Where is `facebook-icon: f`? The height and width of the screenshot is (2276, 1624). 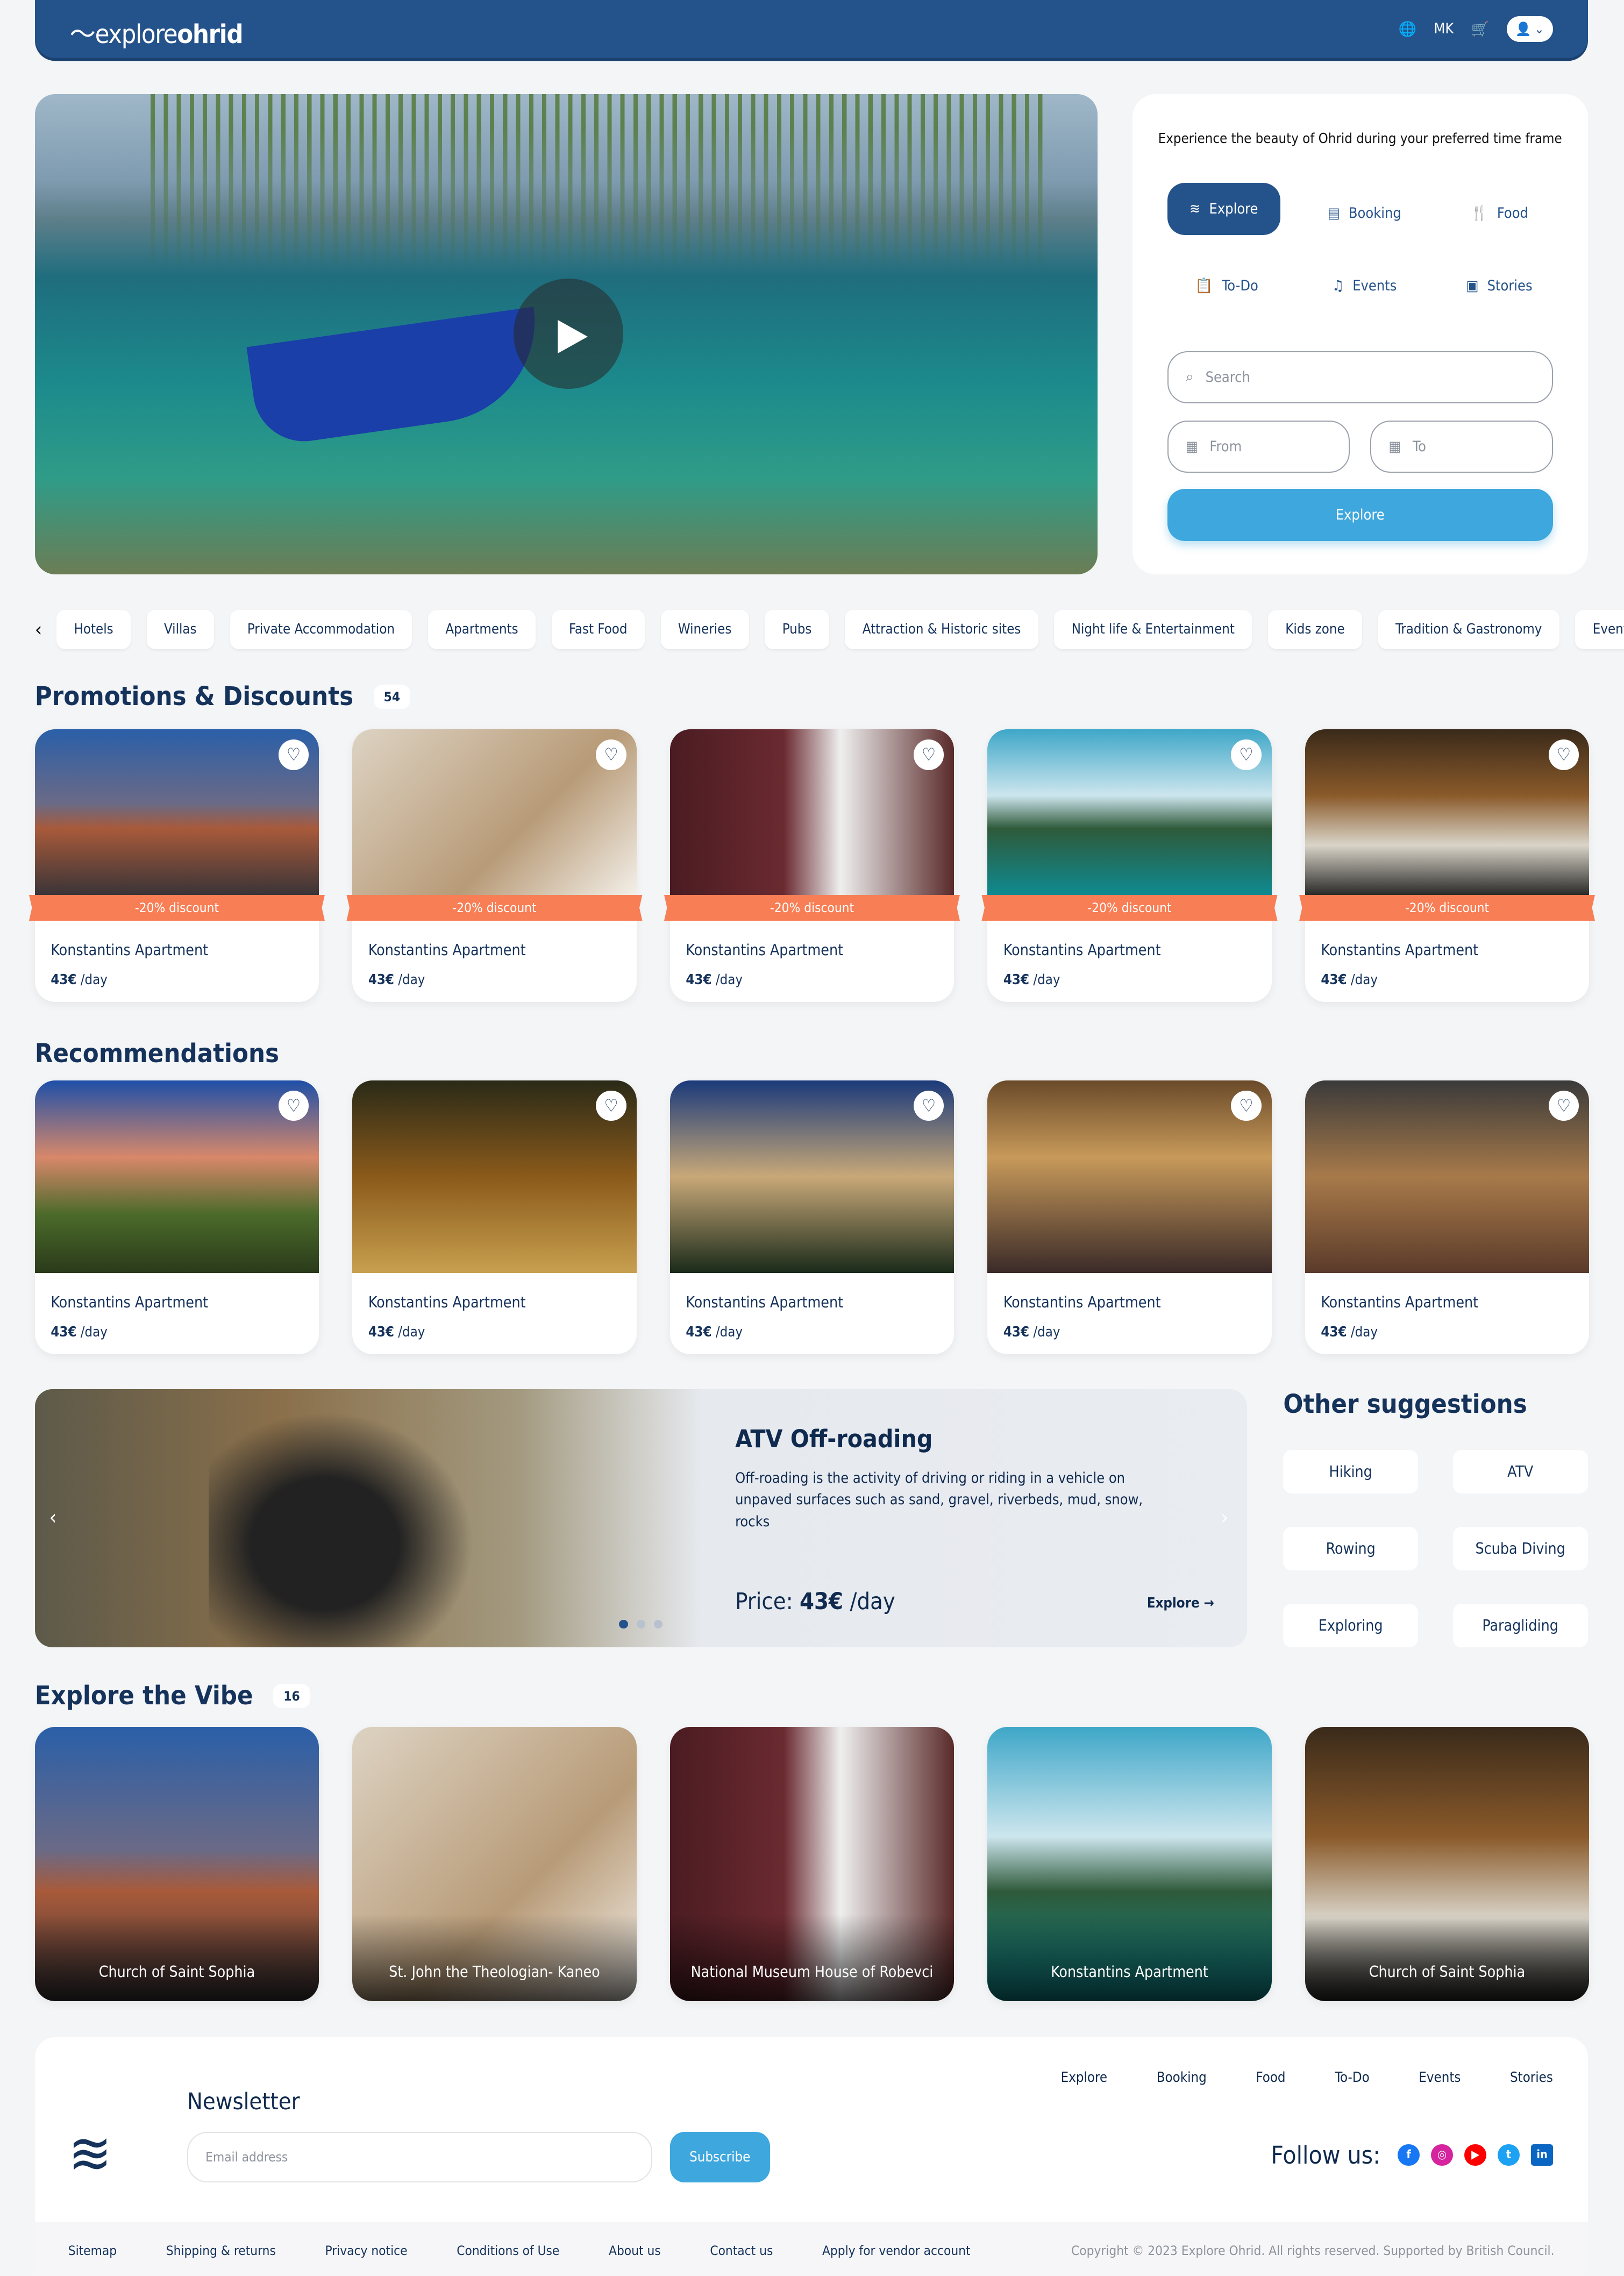
facebook-icon: f is located at coordinates (1409, 2155).